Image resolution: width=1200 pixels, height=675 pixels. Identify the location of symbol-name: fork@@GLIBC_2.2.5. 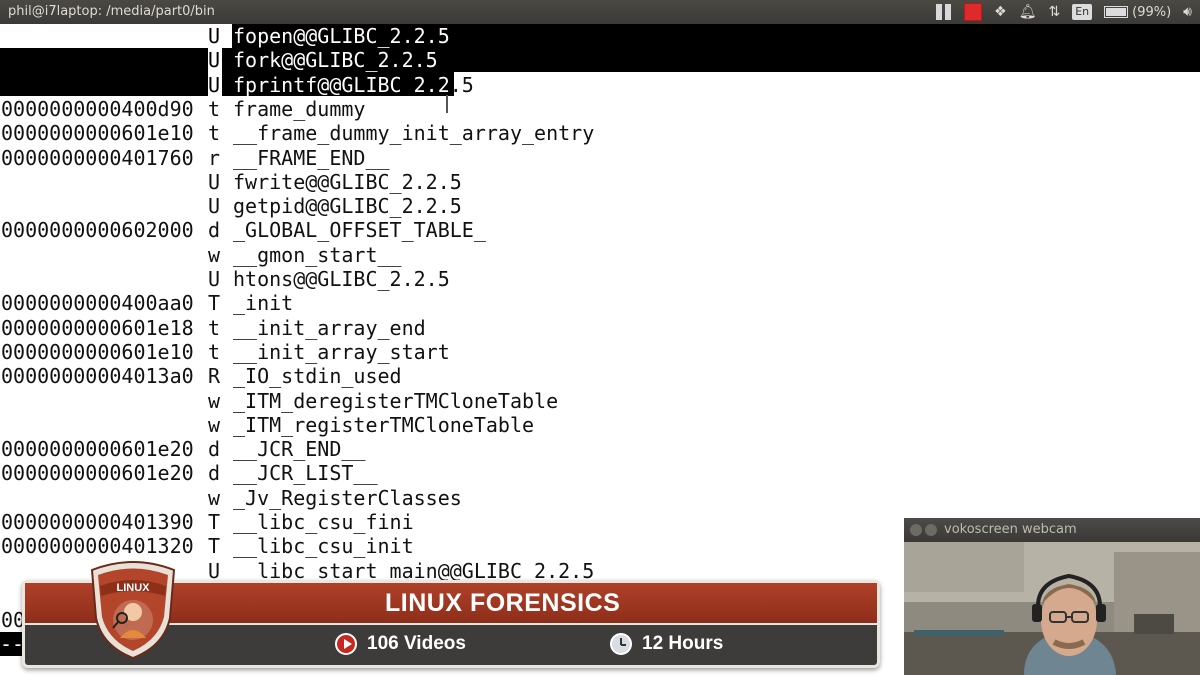
(335, 60).